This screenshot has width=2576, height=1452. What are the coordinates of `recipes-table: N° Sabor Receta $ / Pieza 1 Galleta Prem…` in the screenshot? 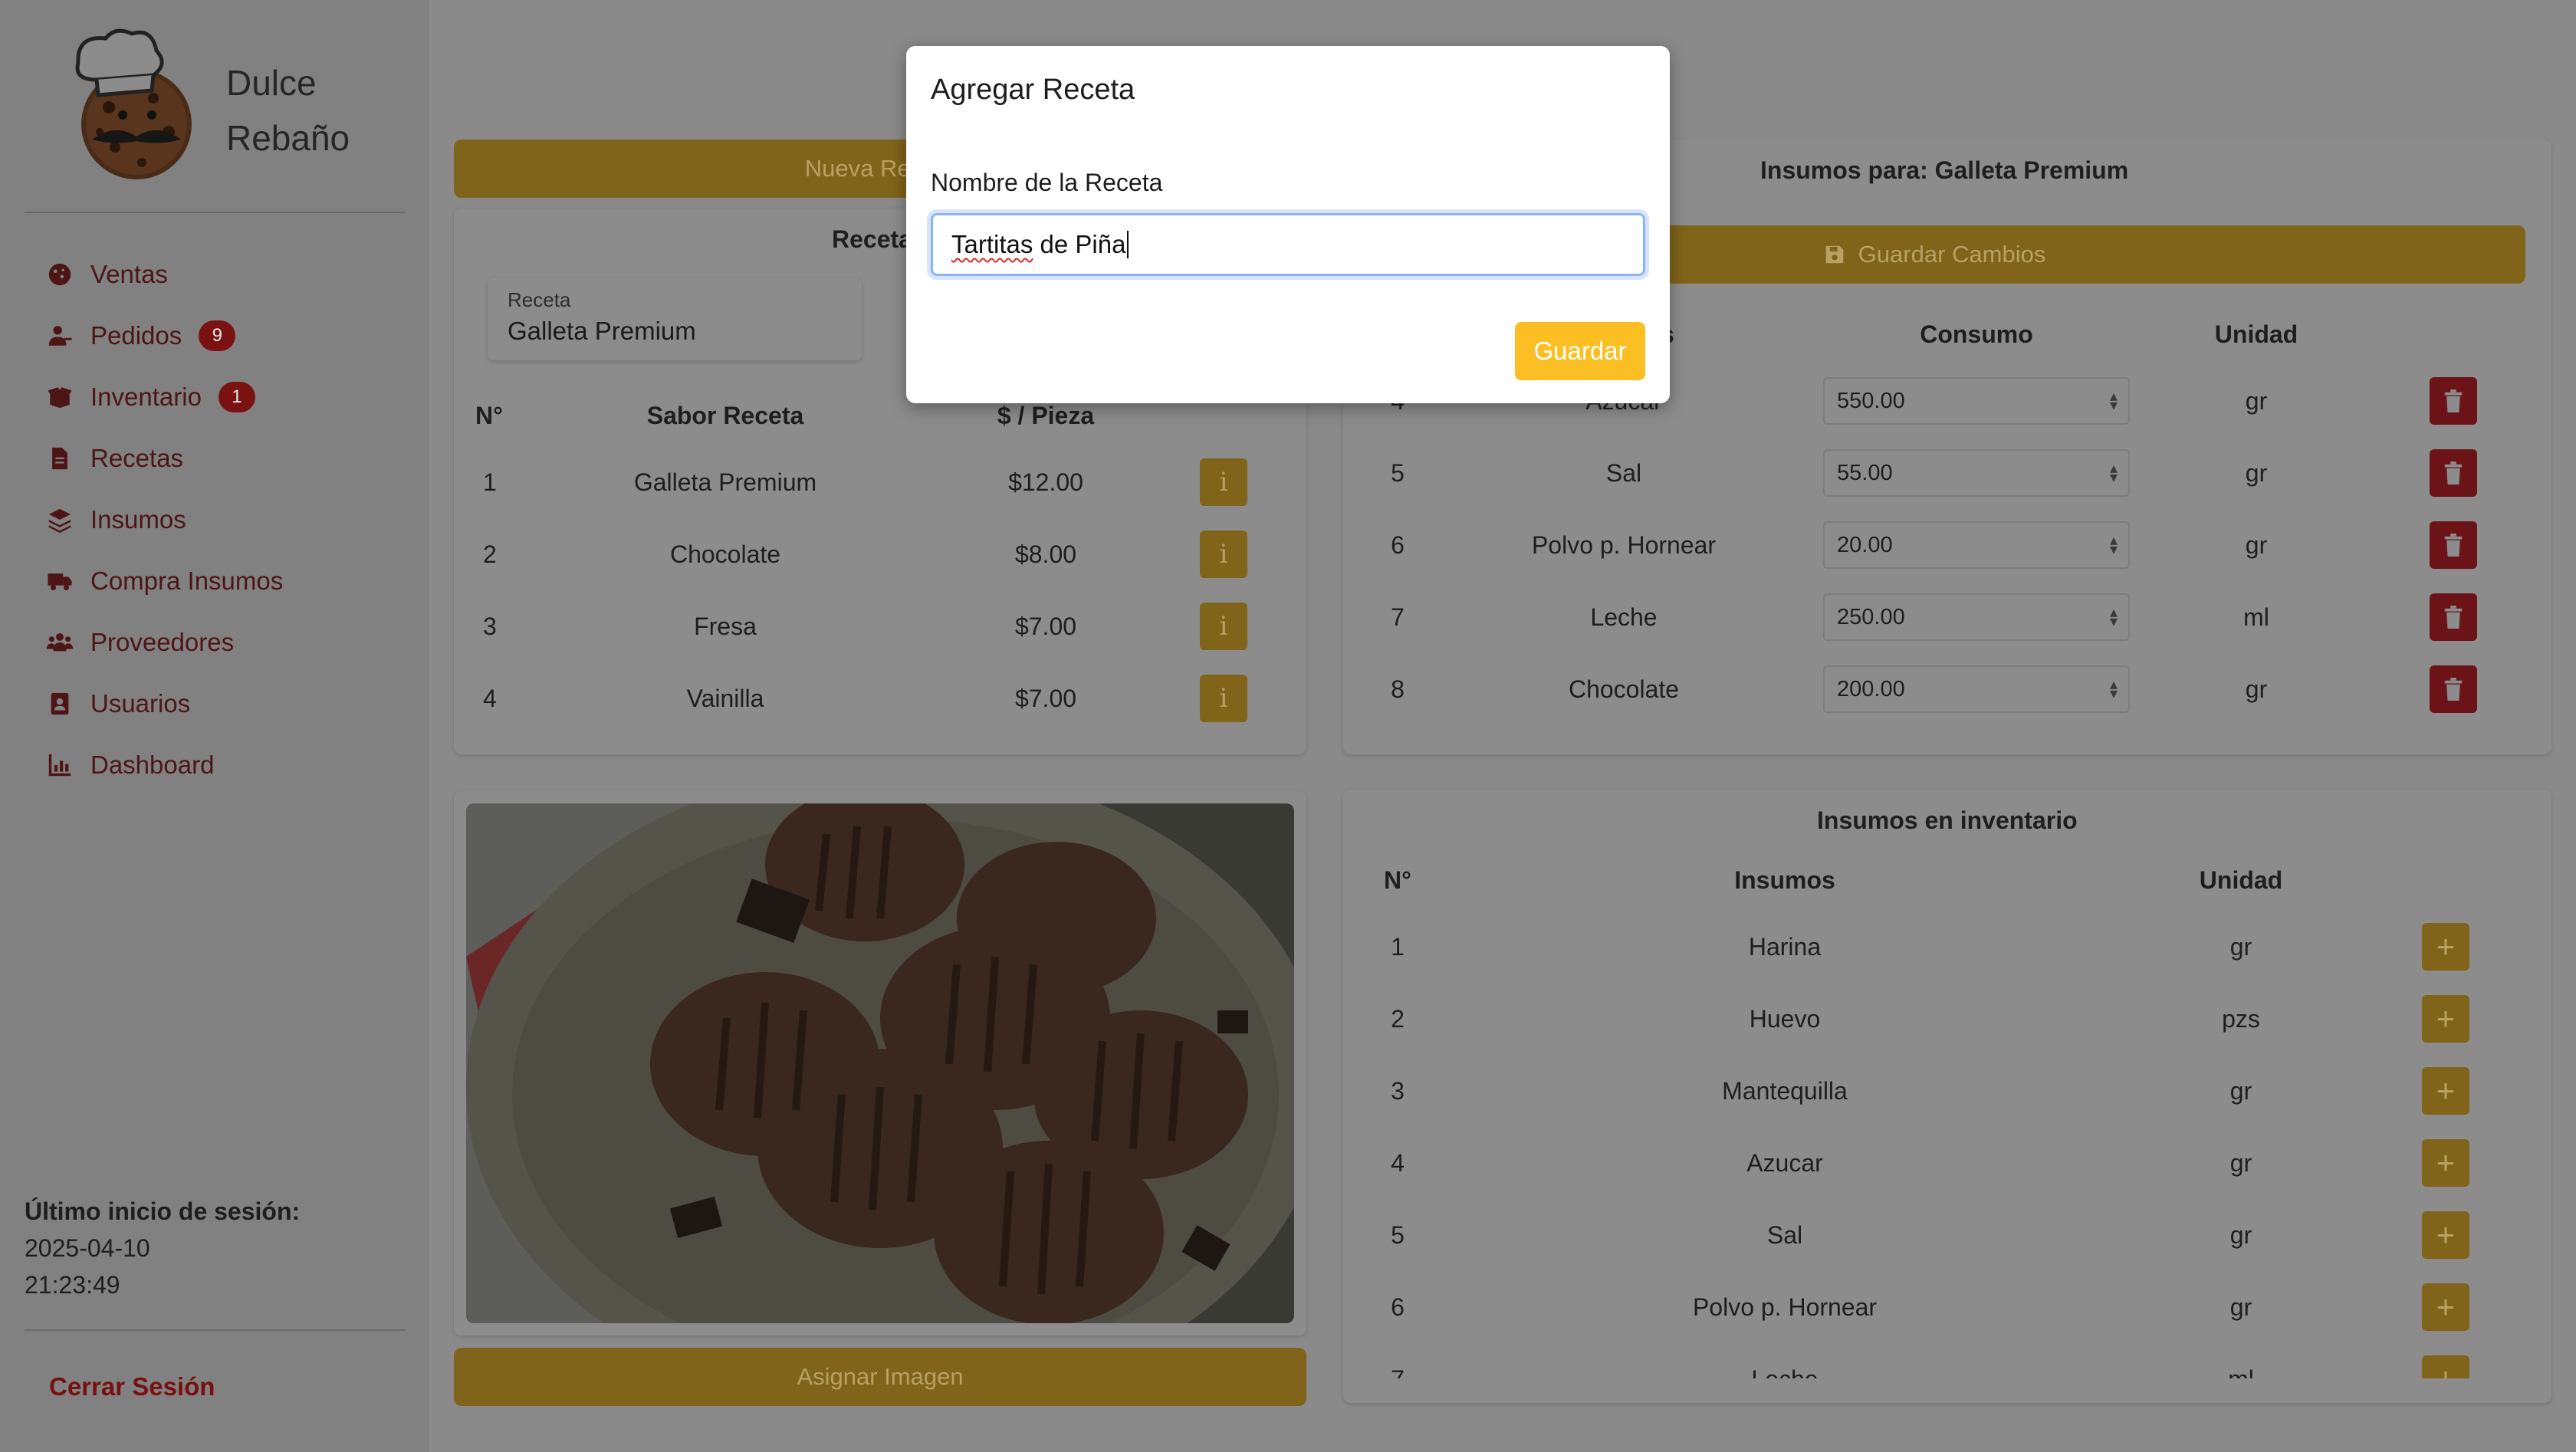 It's located at (880, 559).